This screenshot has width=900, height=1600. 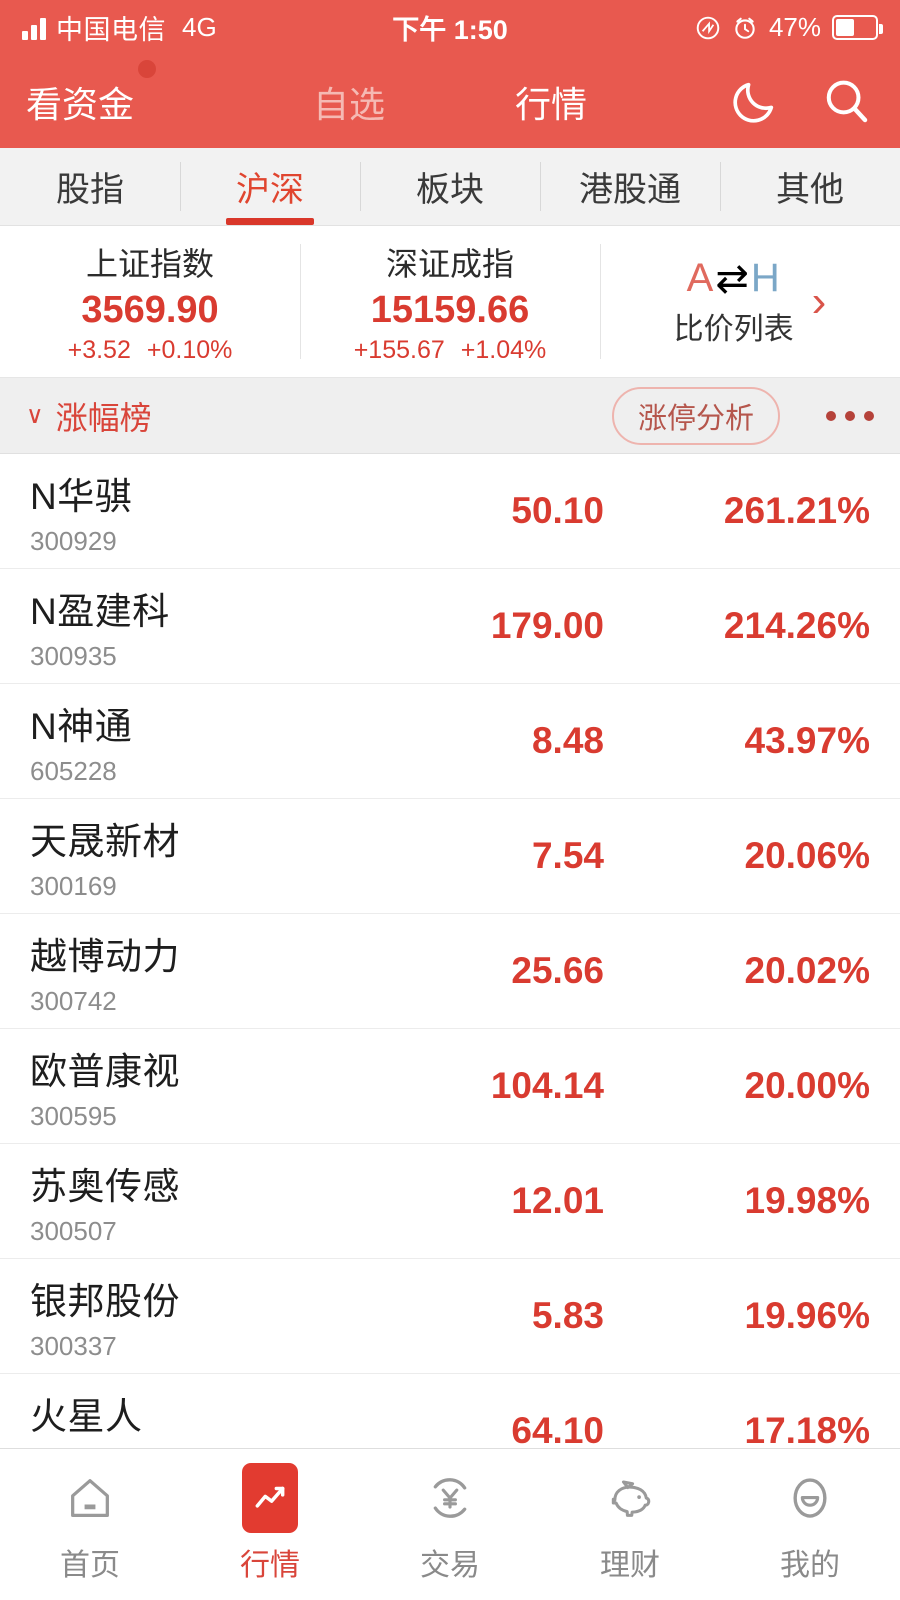 I want to click on stock-name: N神通, so click(x=81, y=726).